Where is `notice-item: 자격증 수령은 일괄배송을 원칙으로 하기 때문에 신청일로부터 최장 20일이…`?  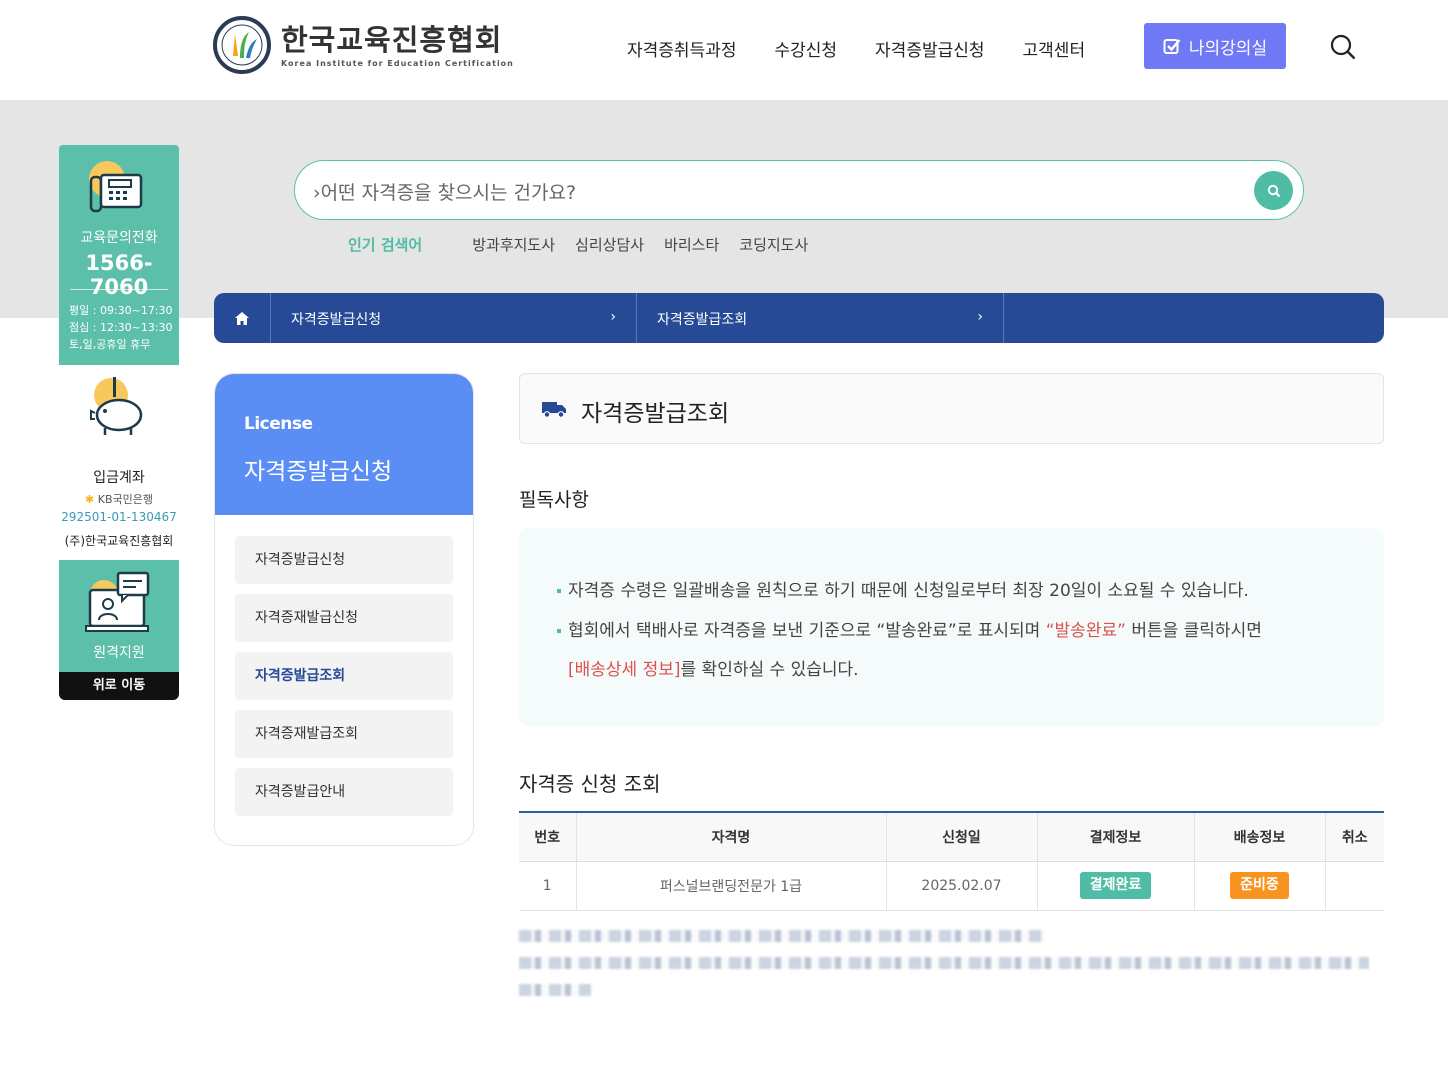
notice-item: 자격증 수령은 일괄배송을 원칙으로 하기 때문에 신청일로부터 최장 20일이… is located at coordinates (903, 588).